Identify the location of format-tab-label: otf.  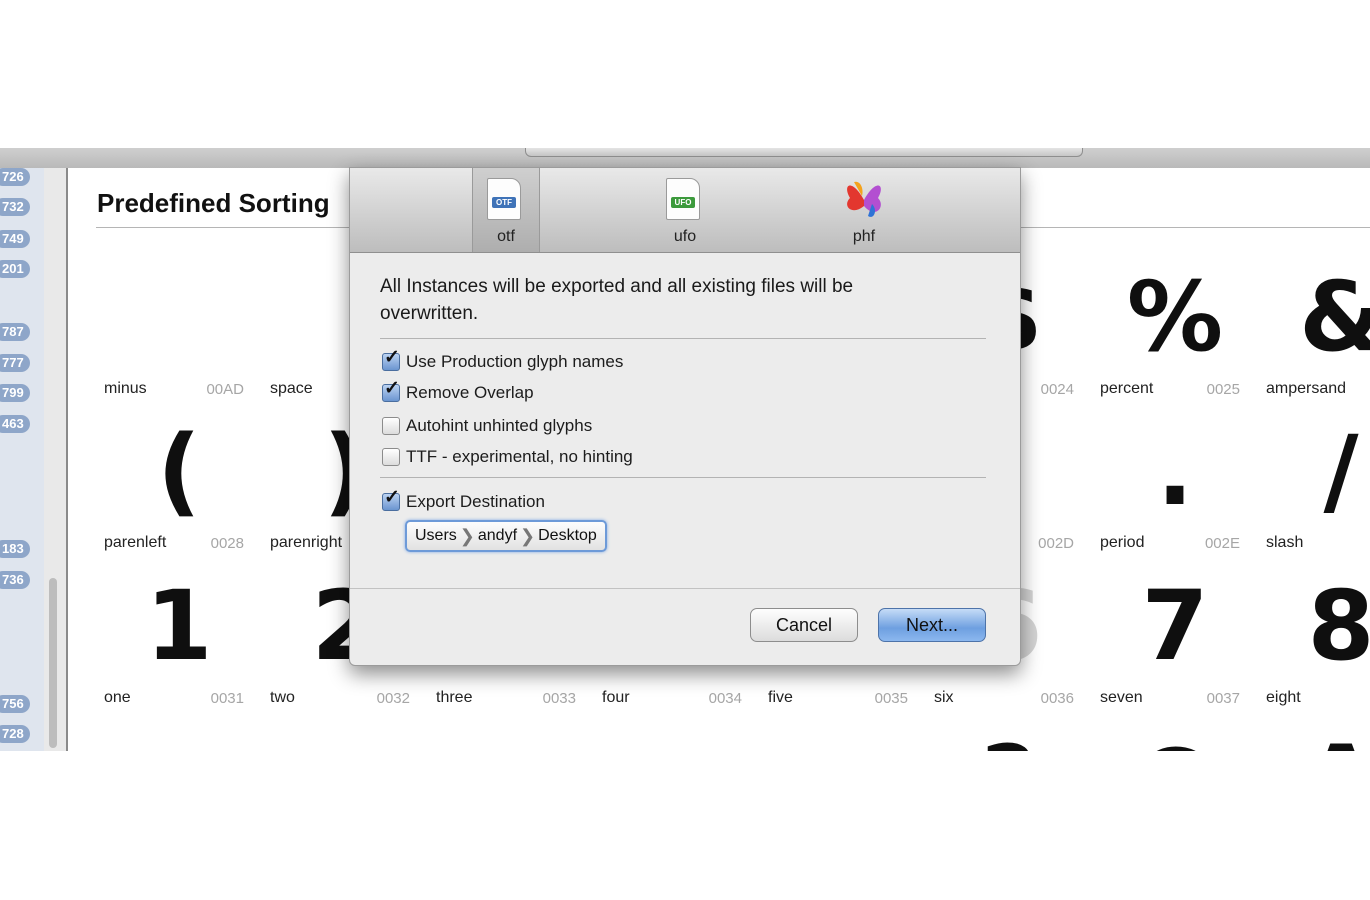
(506, 236).